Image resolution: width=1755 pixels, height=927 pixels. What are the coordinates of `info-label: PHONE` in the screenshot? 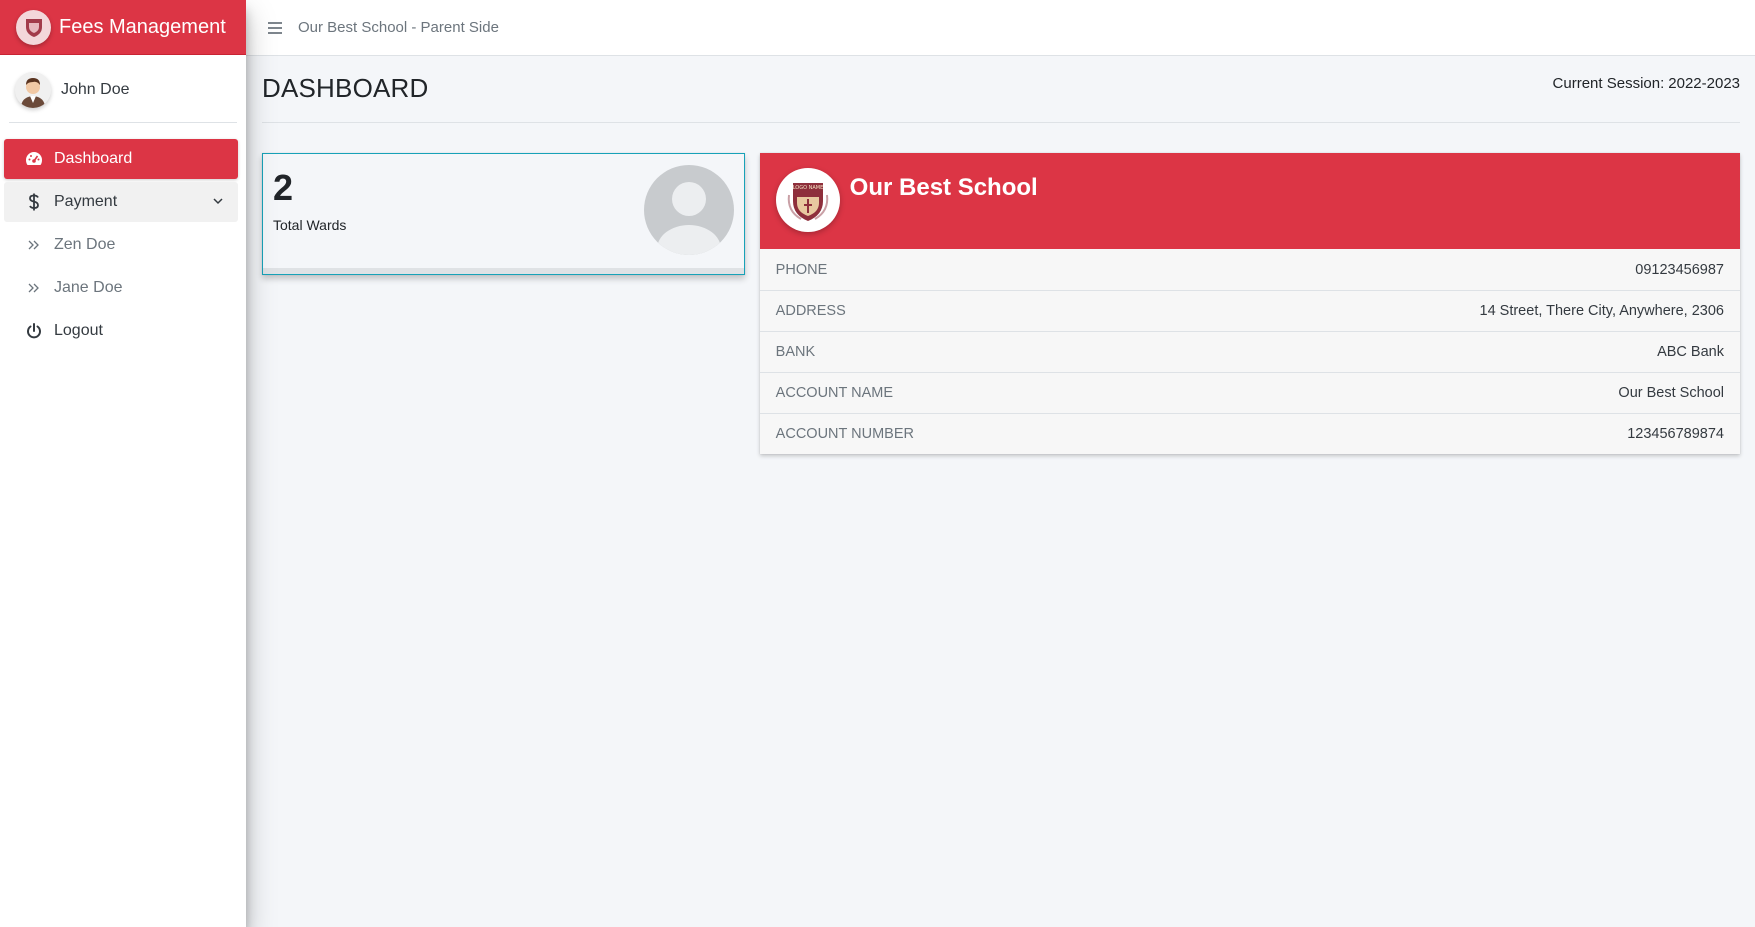 It's located at (801, 269).